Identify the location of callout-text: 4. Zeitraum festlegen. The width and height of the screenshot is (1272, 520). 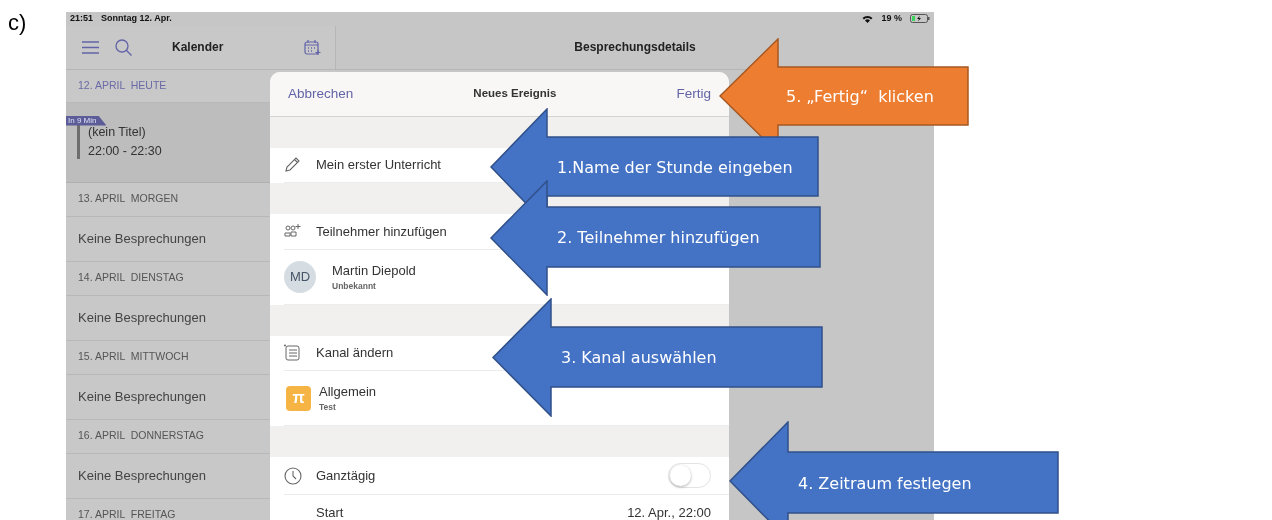
(885, 483).